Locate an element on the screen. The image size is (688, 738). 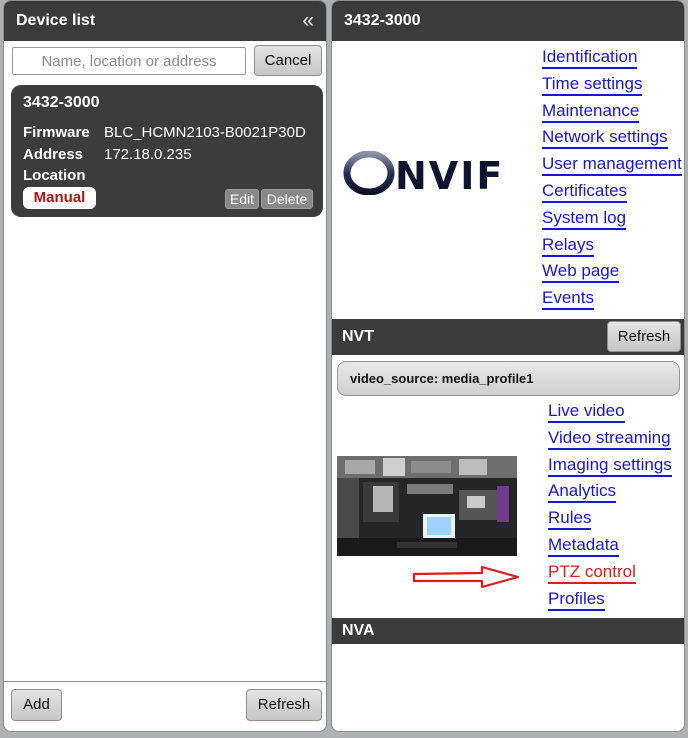
link-network-settings: Network settings is located at coordinates (612, 138).